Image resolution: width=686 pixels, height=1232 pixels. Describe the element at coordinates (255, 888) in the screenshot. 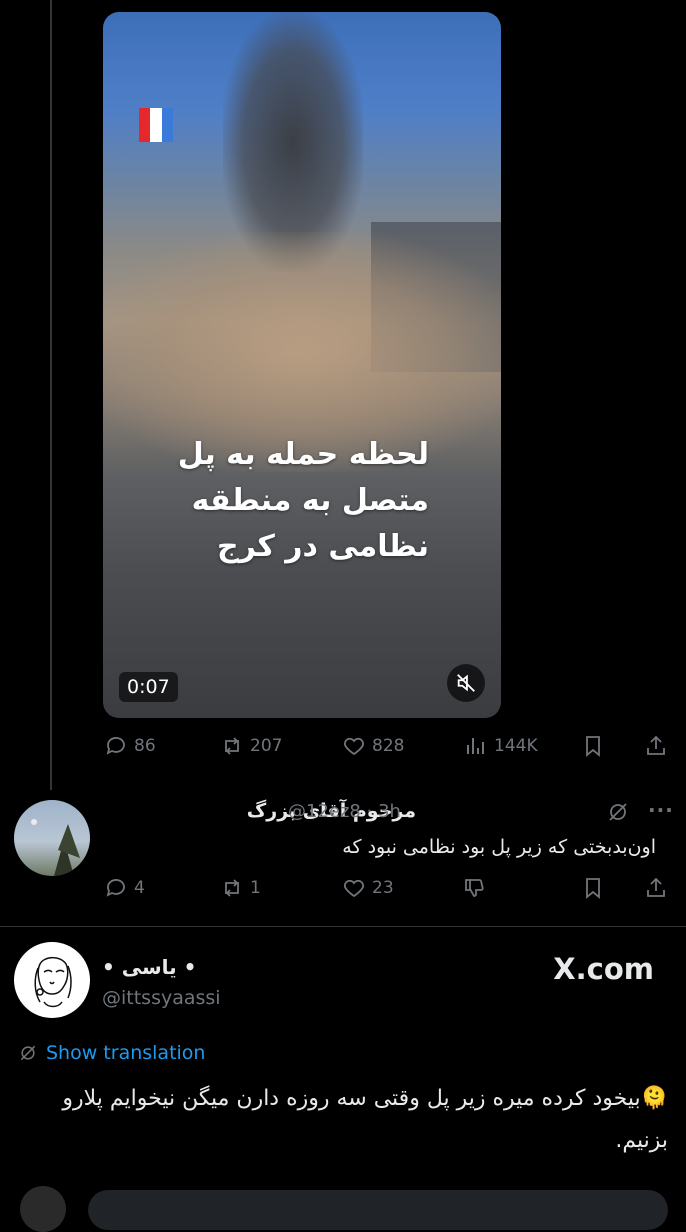

I see `reply-repost-count: 1` at that location.